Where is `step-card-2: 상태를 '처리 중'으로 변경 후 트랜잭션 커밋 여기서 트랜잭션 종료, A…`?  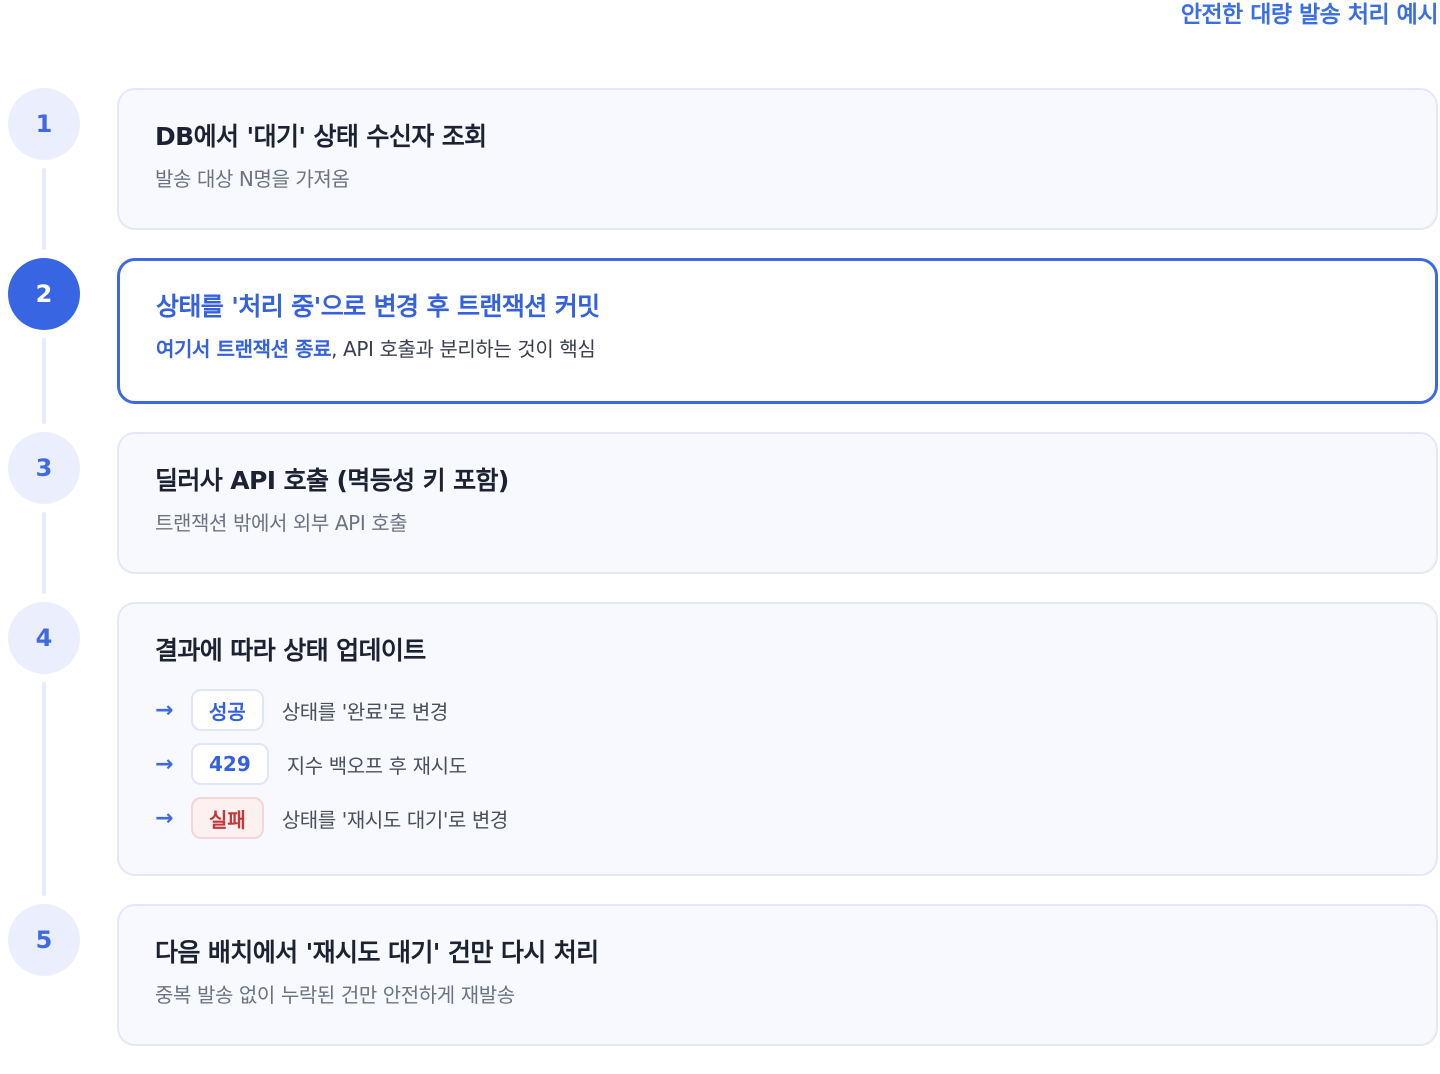
step-card-2: 상태를 '처리 중'으로 변경 후 트랜잭션 커밋 여기서 트랜잭션 종료, A… is located at coordinates (777, 331).